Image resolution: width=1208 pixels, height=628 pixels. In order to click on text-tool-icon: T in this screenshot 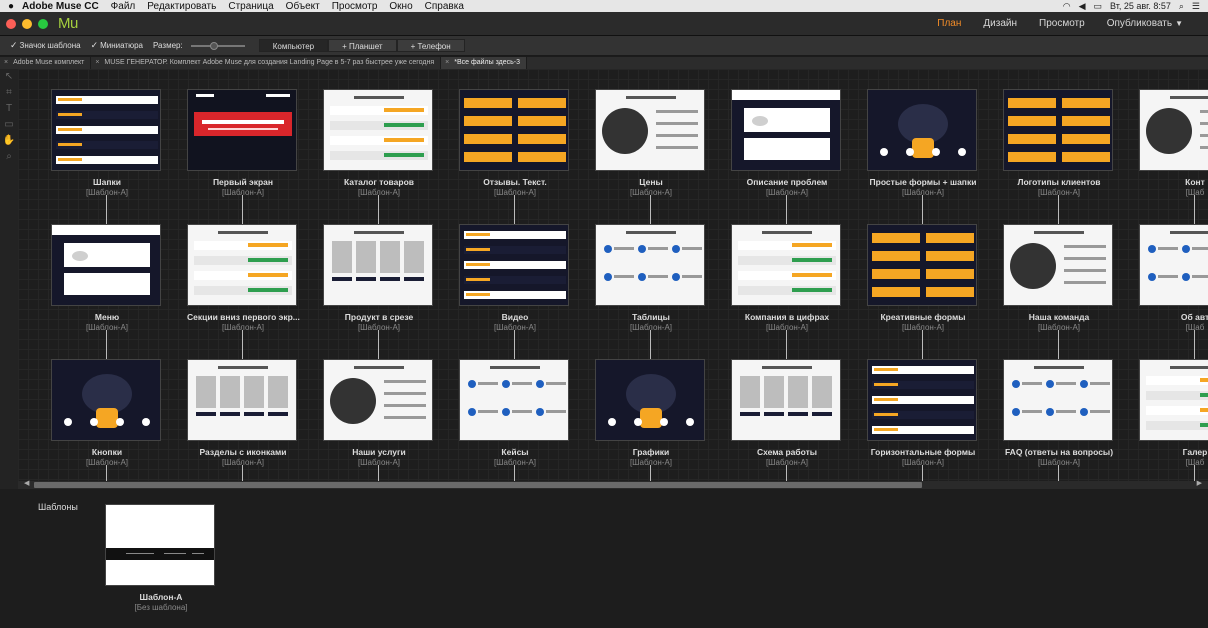, I will do `click(9, 109)`.